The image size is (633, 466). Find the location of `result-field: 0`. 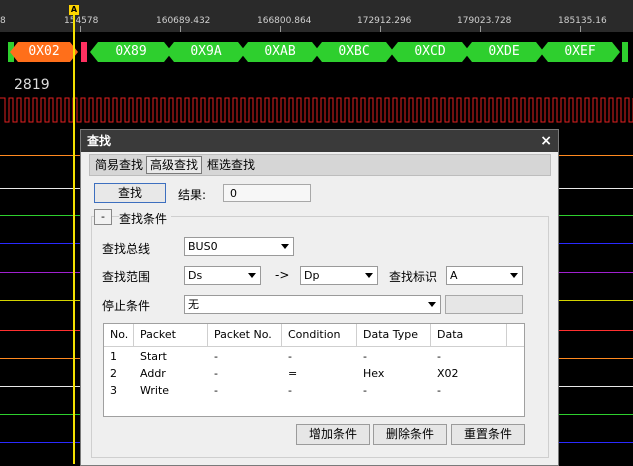

result-field: 0 is located at coordinates (267, 193).